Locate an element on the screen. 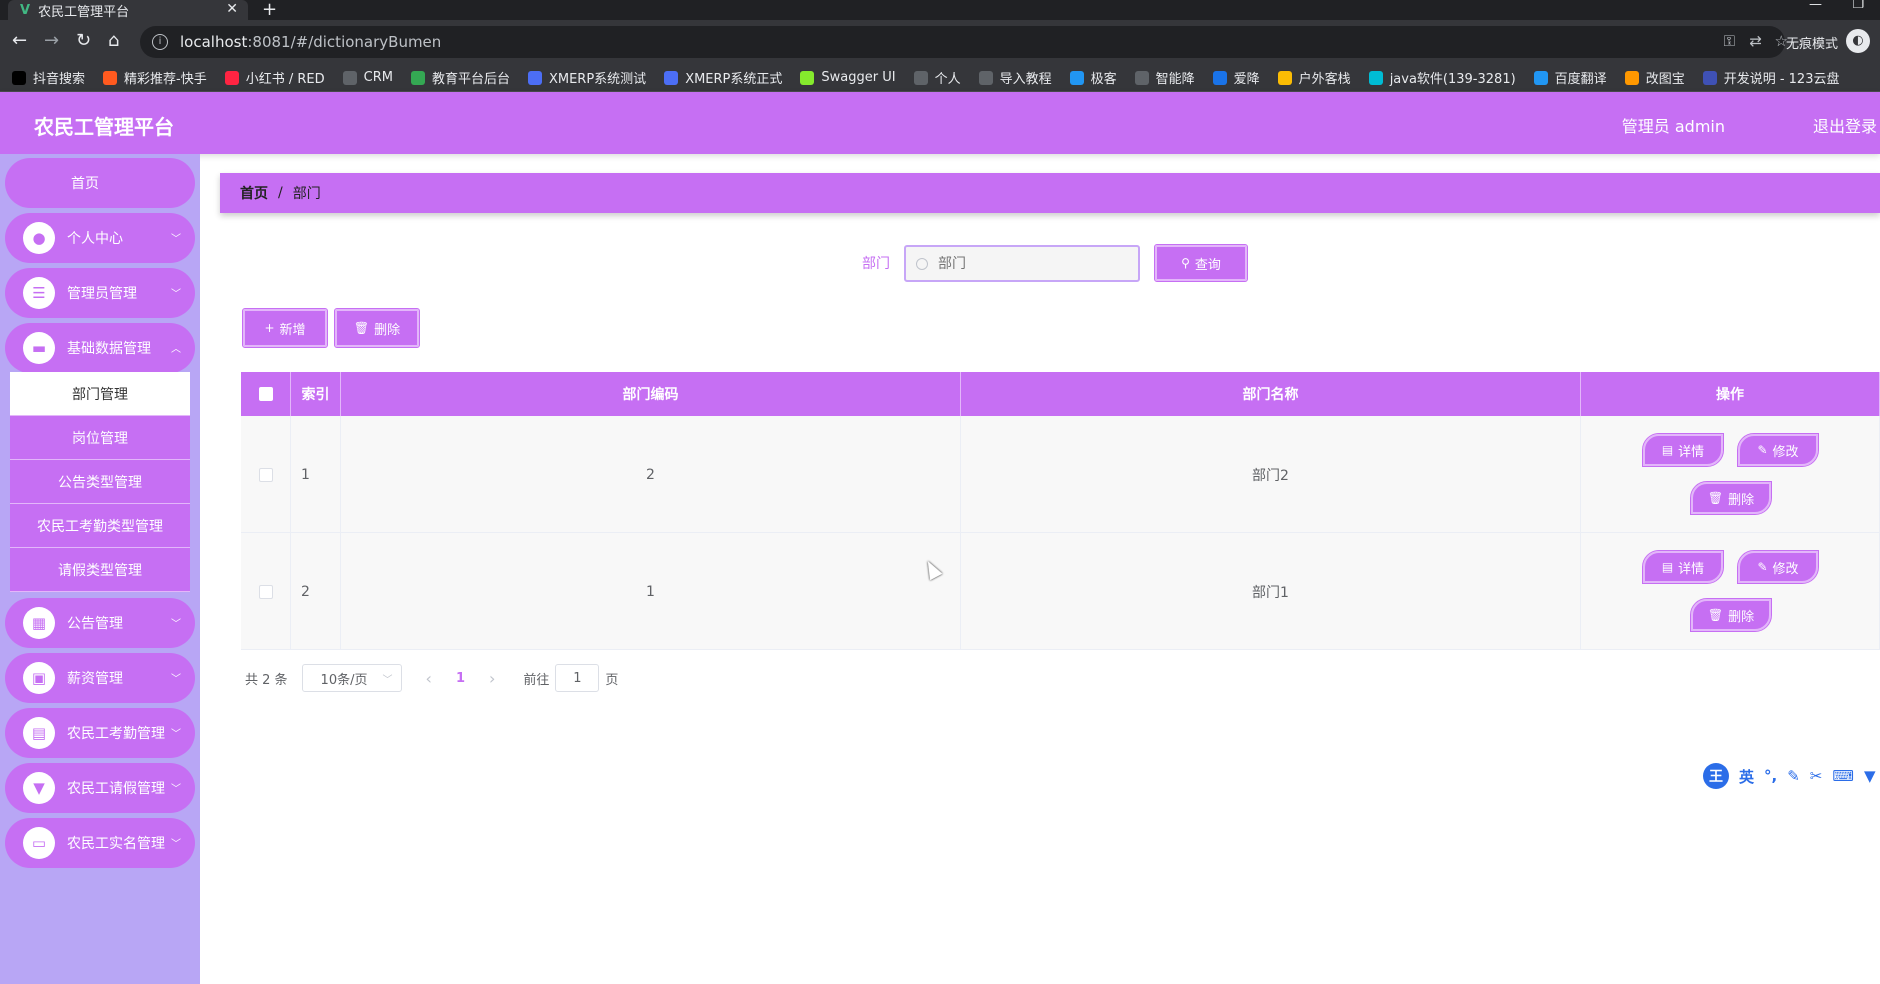 The height and width of the screenshot is (984, 1880). close-tab-icon: ✕ is located at coordinates (232, 9).